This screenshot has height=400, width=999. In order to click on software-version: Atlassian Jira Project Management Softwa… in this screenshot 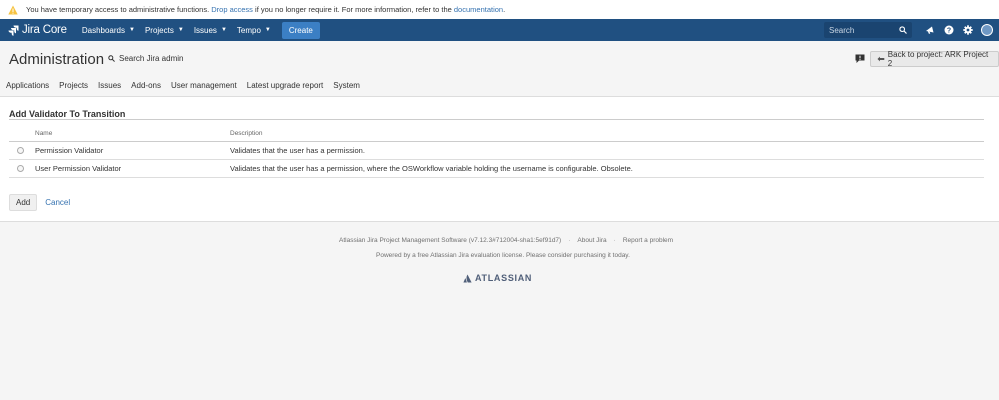, I will do `click(450, 240)`.